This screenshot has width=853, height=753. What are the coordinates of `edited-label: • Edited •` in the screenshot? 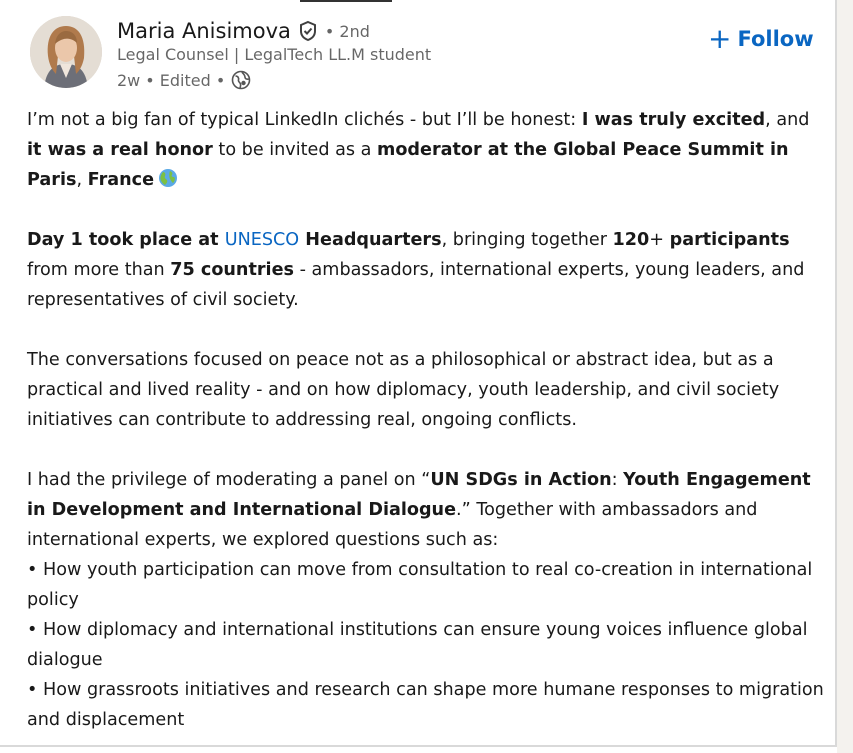 It's located at (185, 80).